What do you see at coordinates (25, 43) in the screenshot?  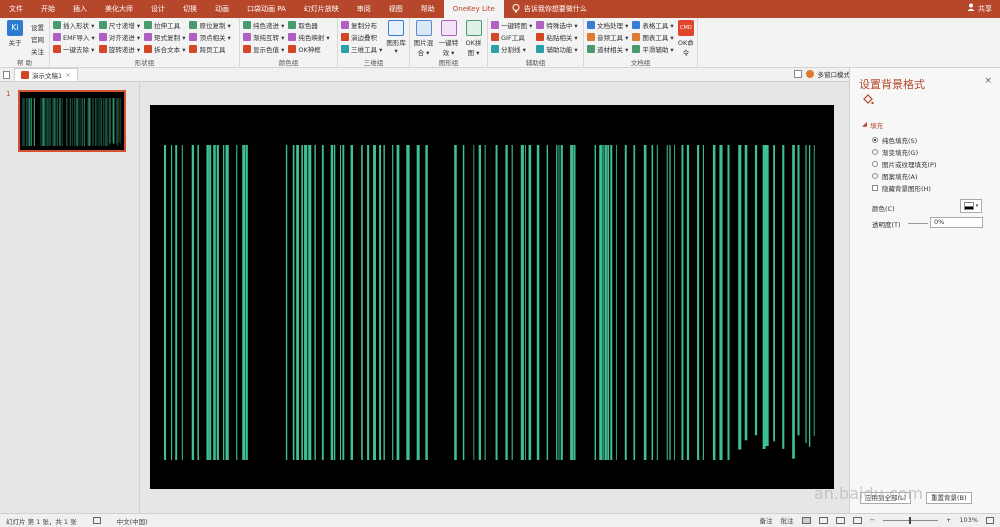 I see `ribbon-group-help: Ki 关于 设置 官网 关注 帮 助` at bounding box center [25, 43].